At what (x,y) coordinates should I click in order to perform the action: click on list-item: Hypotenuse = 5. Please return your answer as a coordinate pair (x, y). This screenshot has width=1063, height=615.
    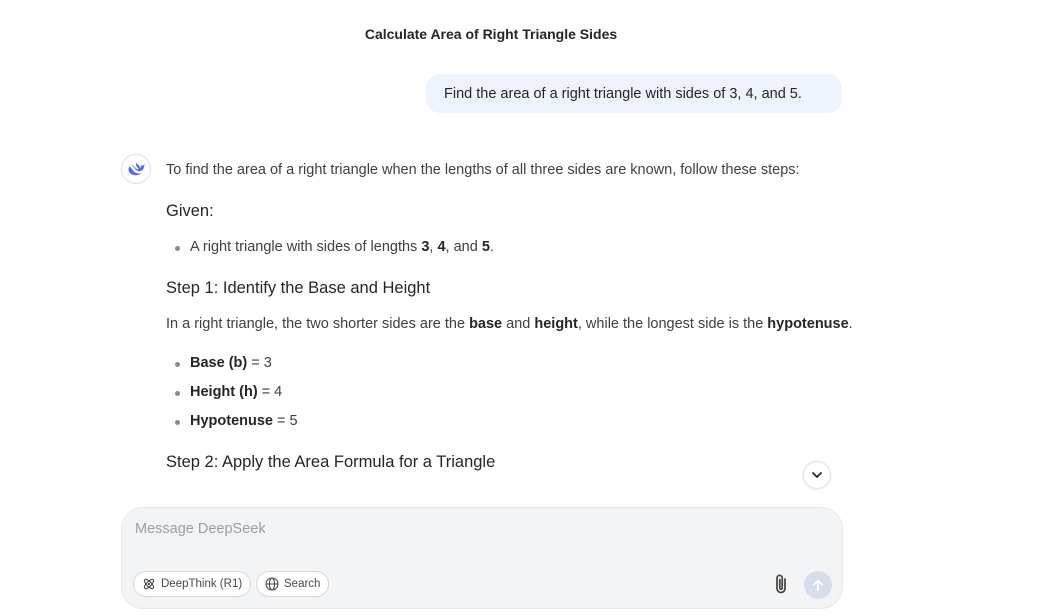
    Looking at the image, I should click on (515, 421).